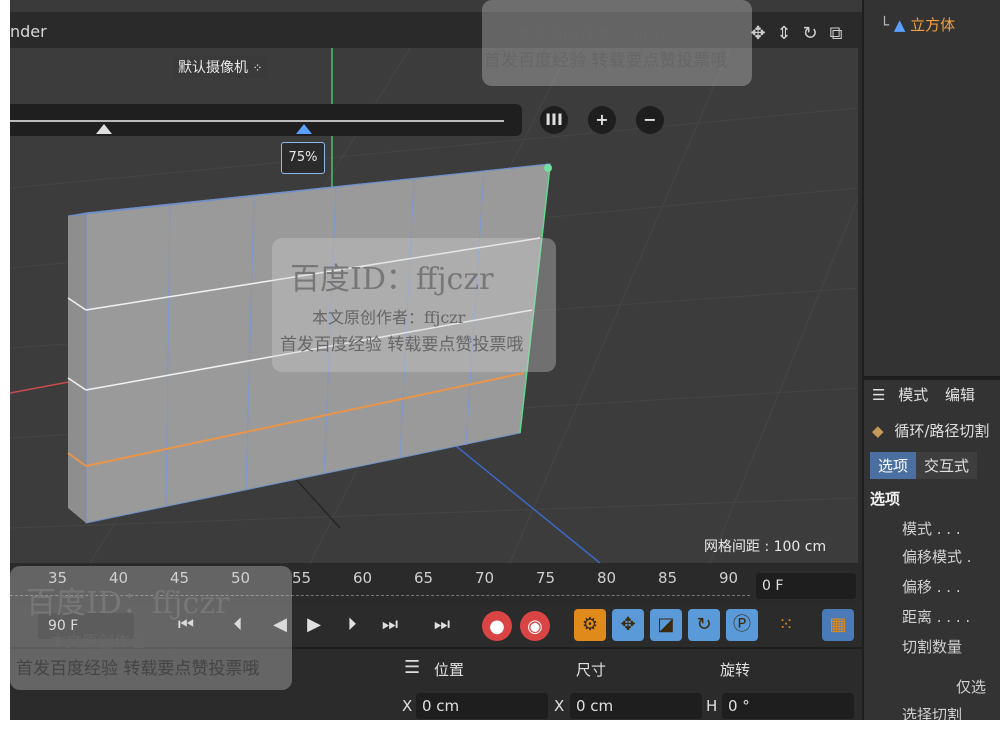 This screenshot has height=729, width=1000. Describe the element at coordinates (407, 706) in the screenshot. I see `pos-x-label: X` at that location.